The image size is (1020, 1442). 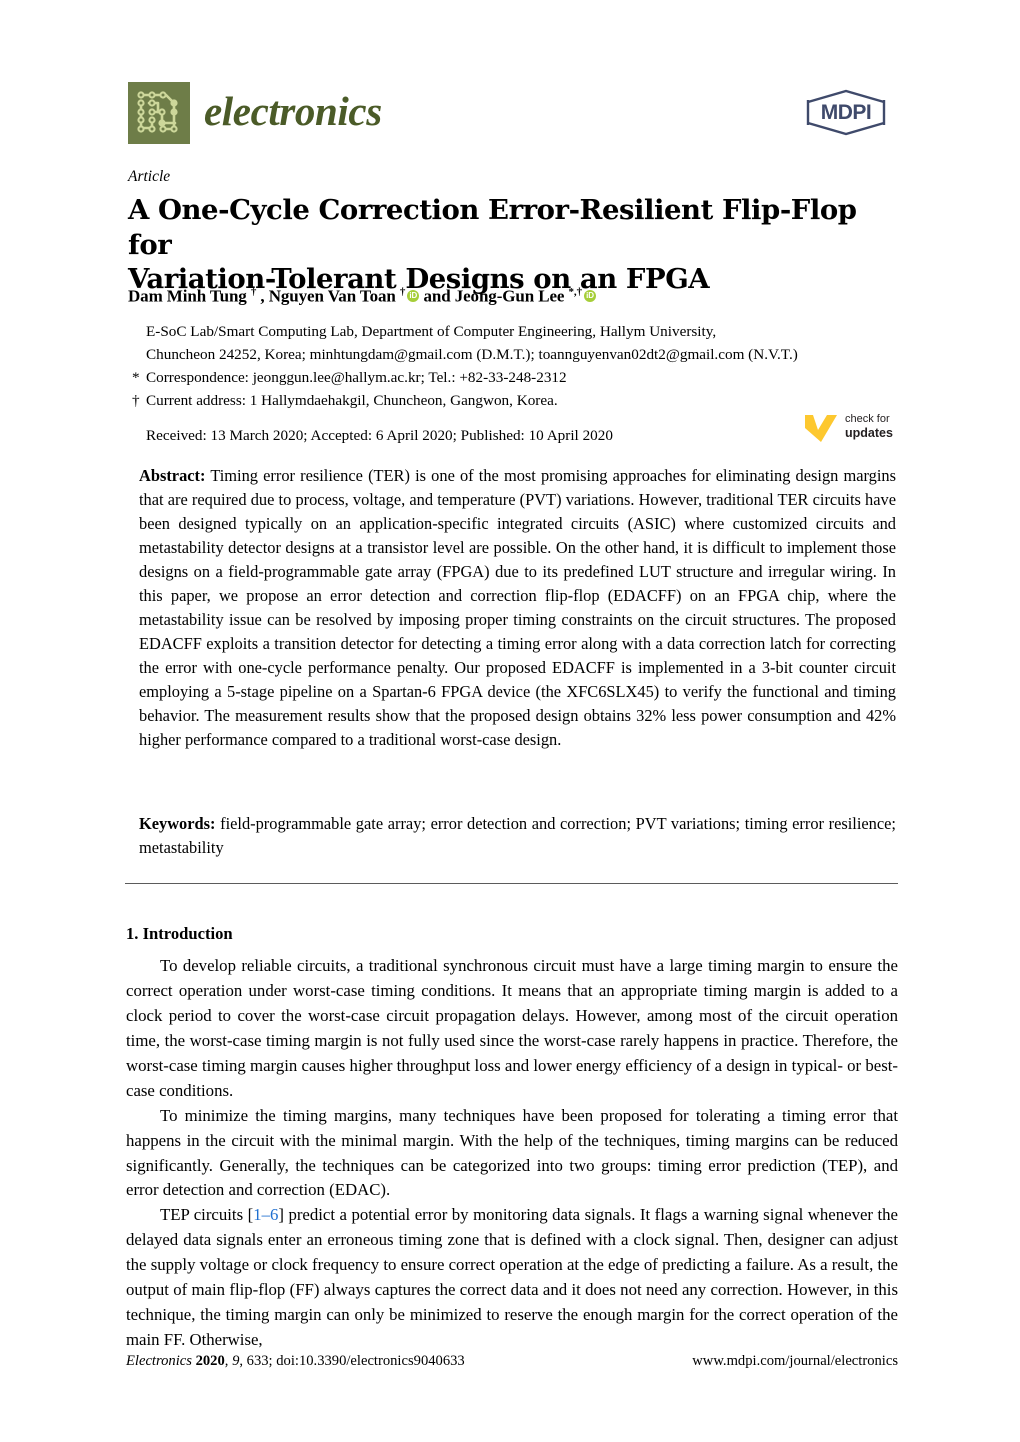 I want to click on journal-title: electronics, so click(x=293, y=110).